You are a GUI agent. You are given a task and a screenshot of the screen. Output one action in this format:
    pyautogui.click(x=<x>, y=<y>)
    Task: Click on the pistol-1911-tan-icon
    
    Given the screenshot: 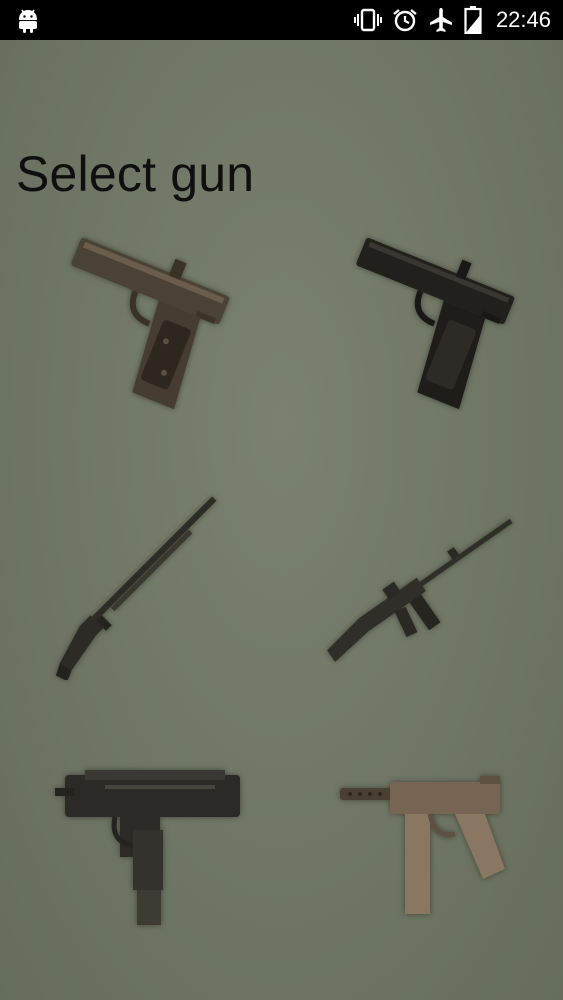 What is the action you would take?
    pyautogui.click(x=150, y=324)
    